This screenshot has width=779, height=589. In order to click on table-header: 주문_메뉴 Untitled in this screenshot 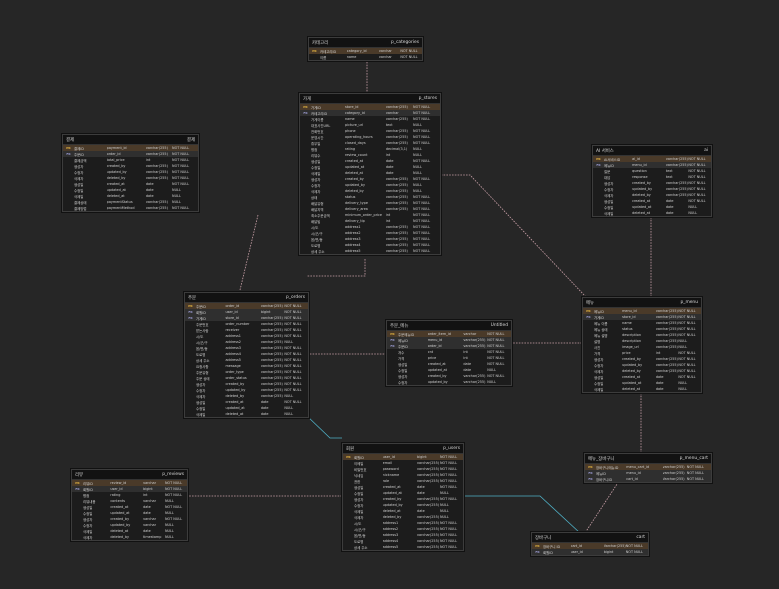, I will do `click(449, 326)`.